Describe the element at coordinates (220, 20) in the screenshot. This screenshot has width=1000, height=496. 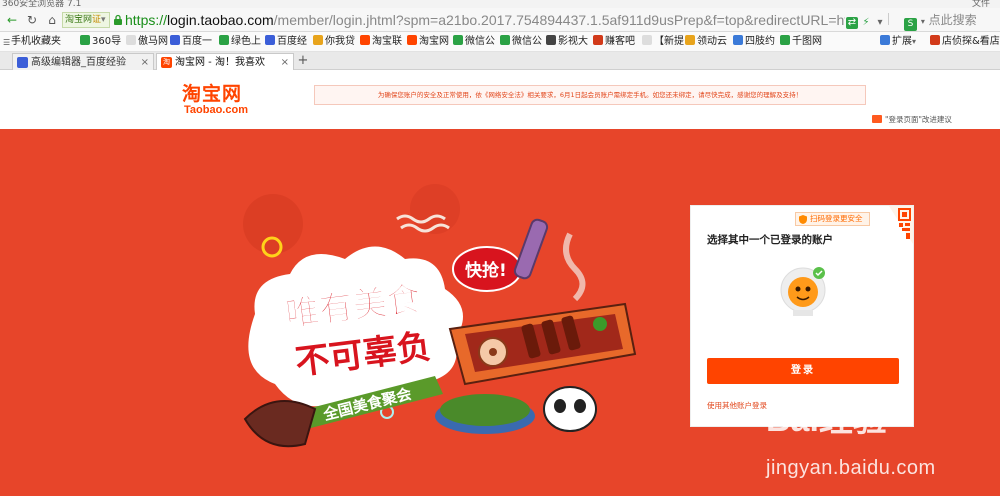
I see `url-host: login.taobao.com` at that location.